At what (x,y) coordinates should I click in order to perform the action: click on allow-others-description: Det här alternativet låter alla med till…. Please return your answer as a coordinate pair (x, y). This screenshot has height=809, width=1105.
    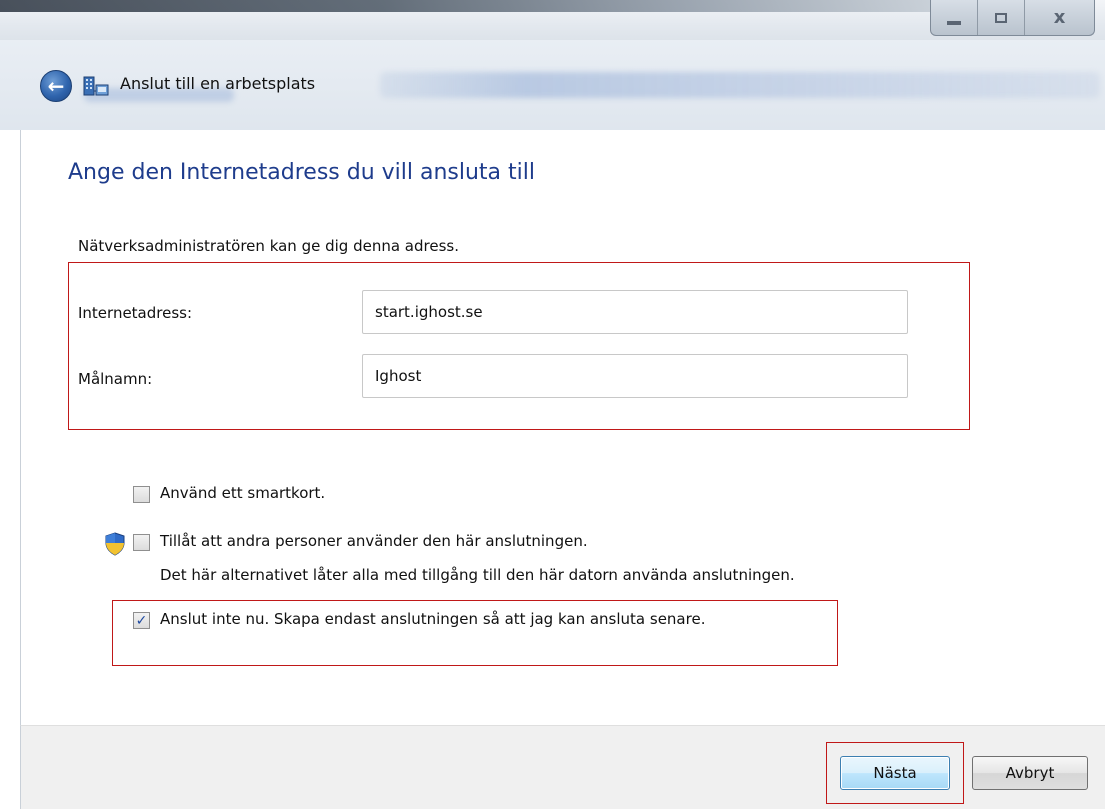
    Looking at the image, I should click on (477, 575).